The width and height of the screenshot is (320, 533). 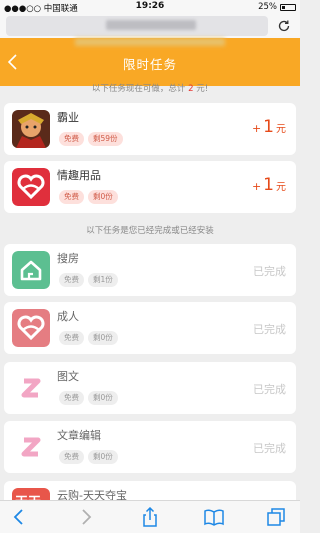 What do you see at coordinates (150, 328) in the screenshot?
I see `task-card-chengren: 成人 免费 剩0份 已完成` at bounding box center [150, 328].